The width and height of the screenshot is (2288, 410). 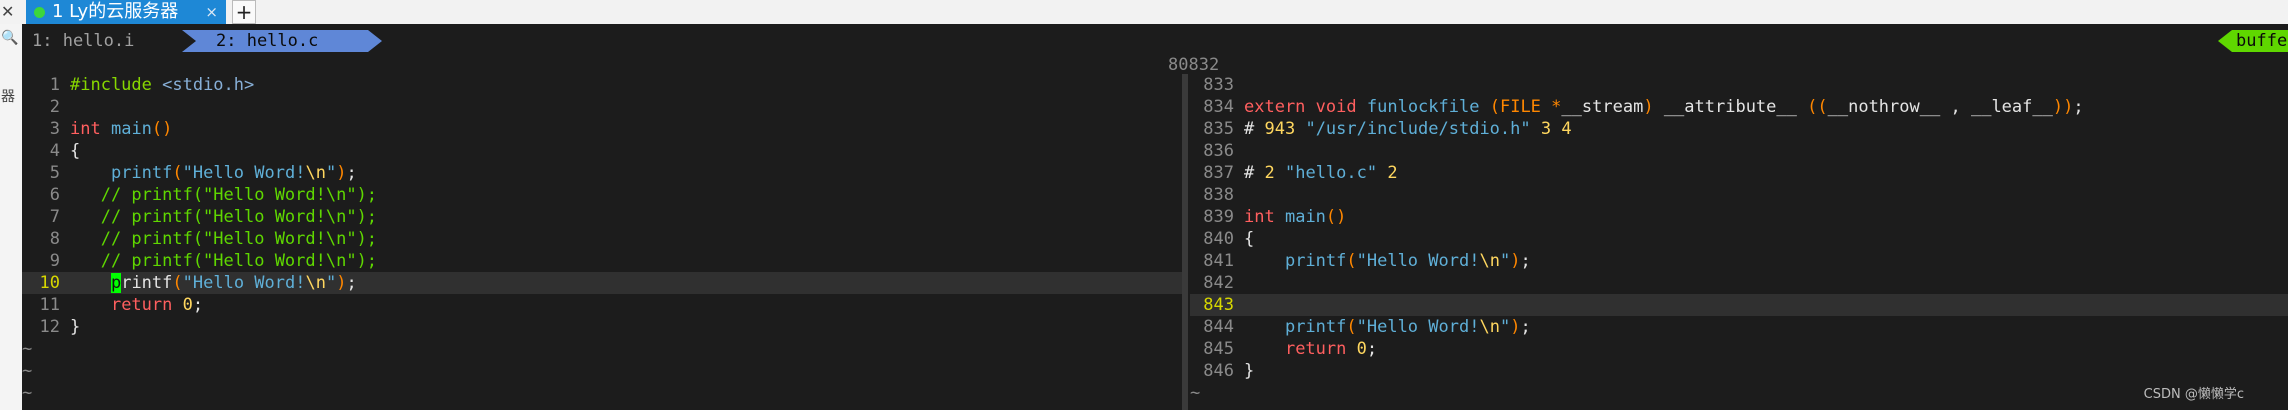 What do you see at coordinates (49, 305) in the screenshot?
I see `line-number: 11` at bounding box center [49, 305].